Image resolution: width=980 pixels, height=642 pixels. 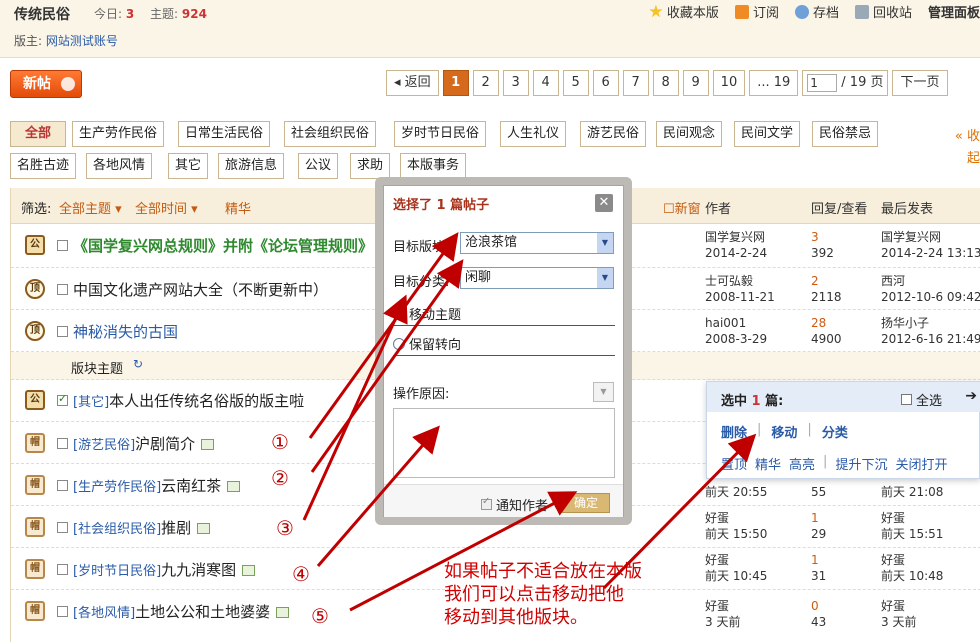 I want to click on page-6: 6, so click(x=605, y=83).